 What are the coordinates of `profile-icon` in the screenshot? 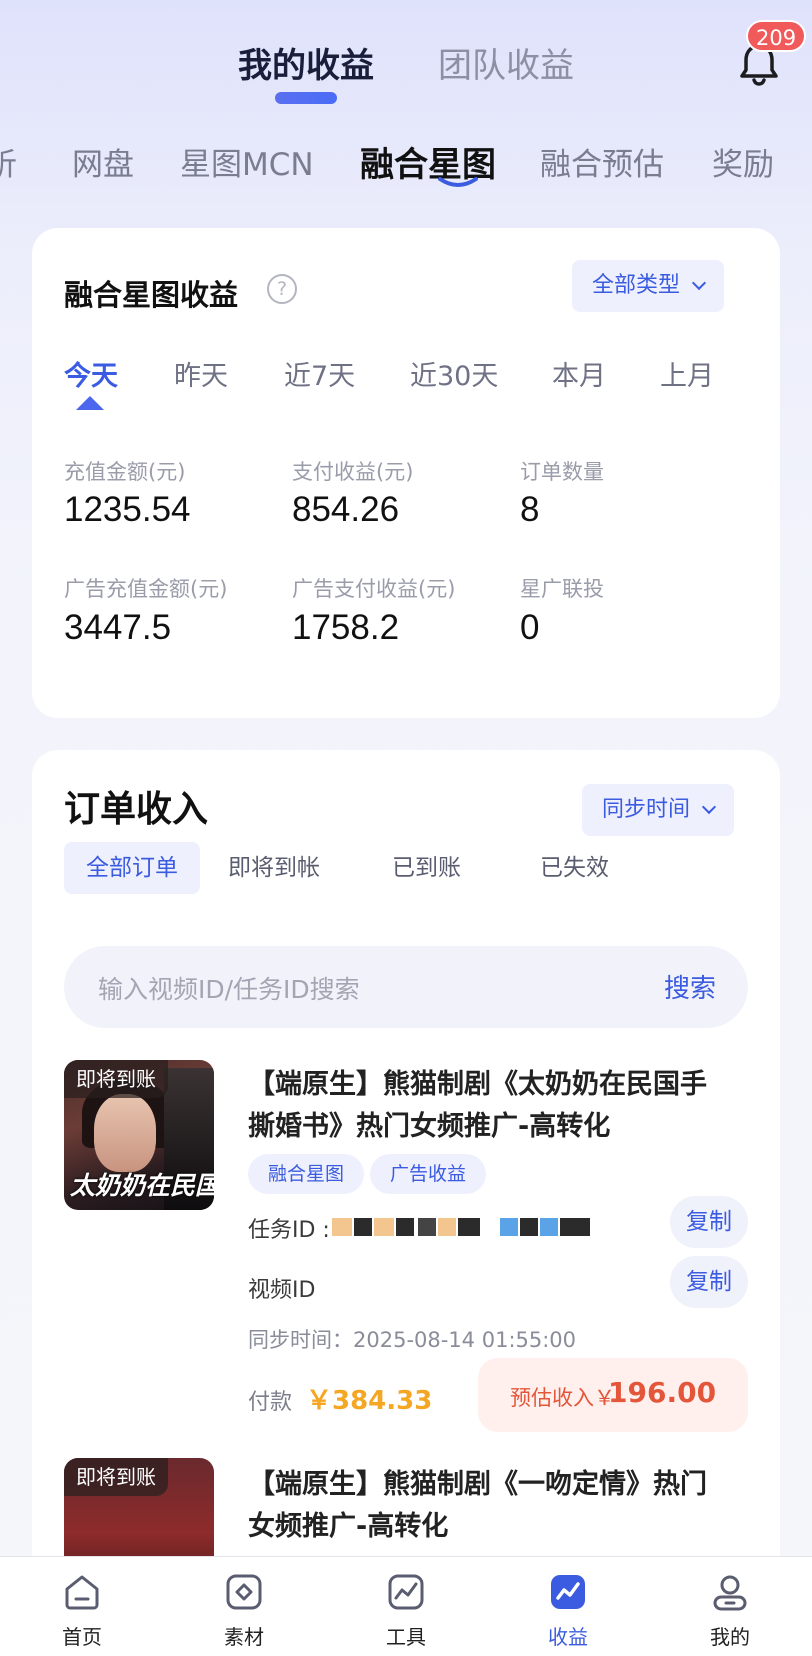 It's located at (730, 1593).